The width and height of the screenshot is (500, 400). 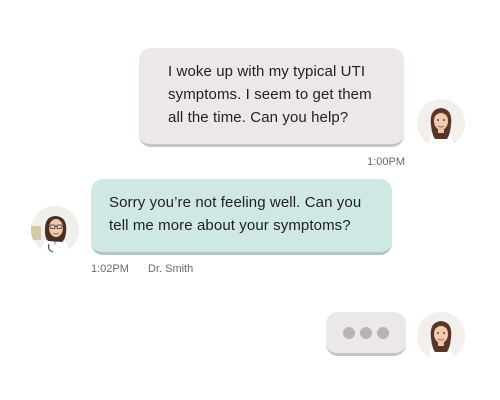 I want to click on message-timestamp: 1:02PM, so click(x=110, y=269).